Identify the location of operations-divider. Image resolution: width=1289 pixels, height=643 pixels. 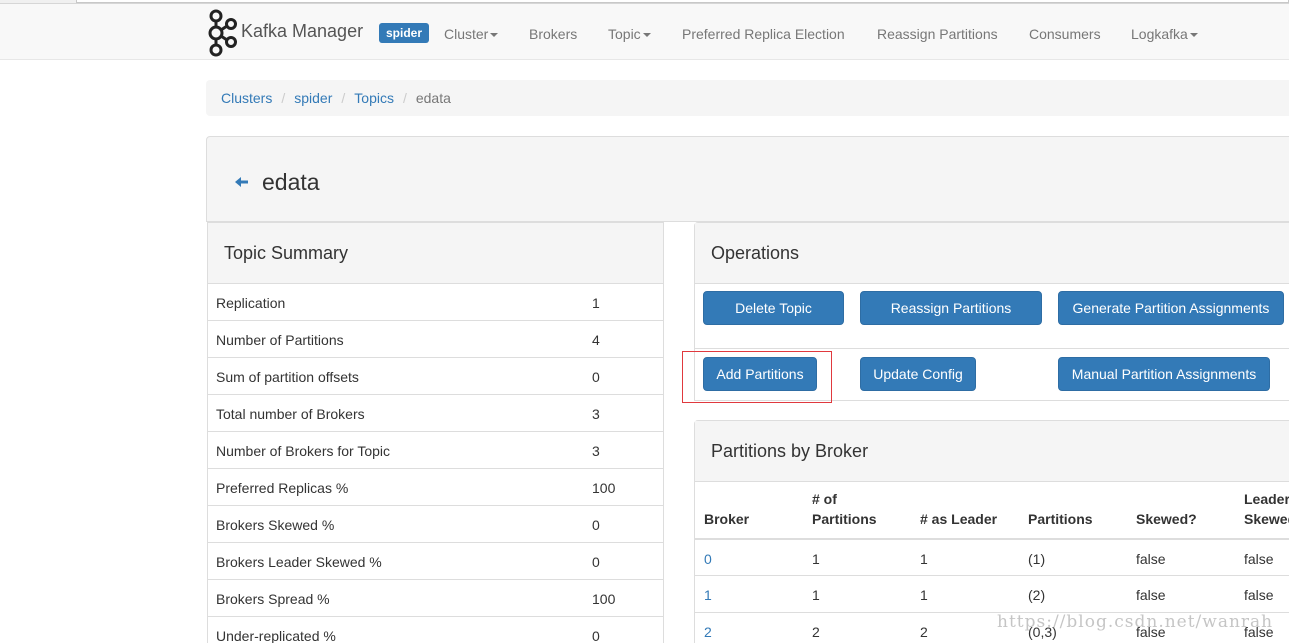
(992, 348).